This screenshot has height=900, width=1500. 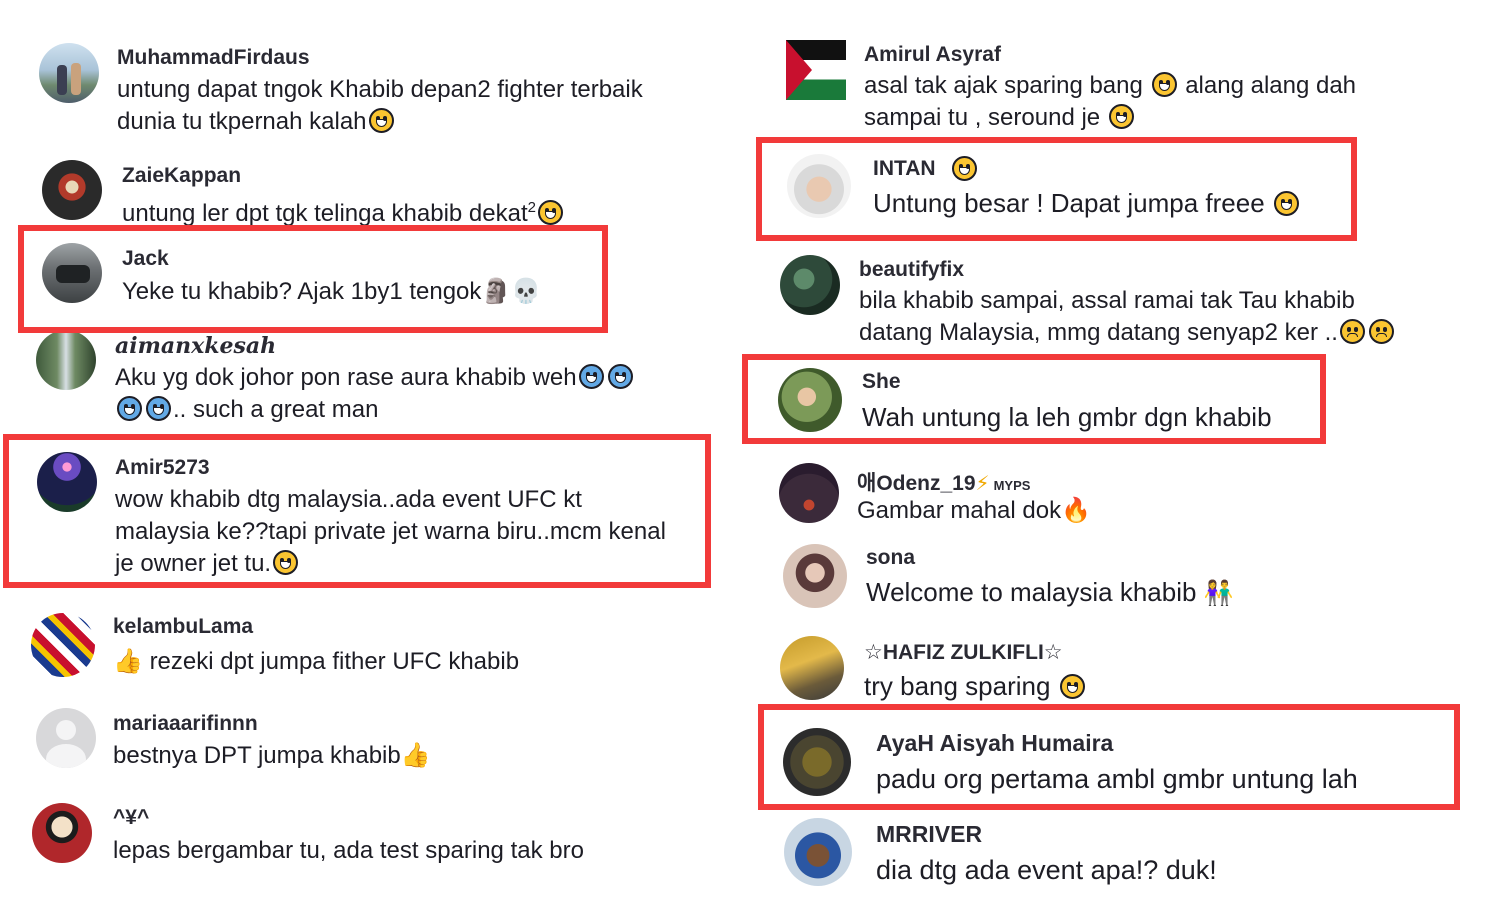 I want to click on comment-username: Amirul Asyraf, so click(x=932, y=55).